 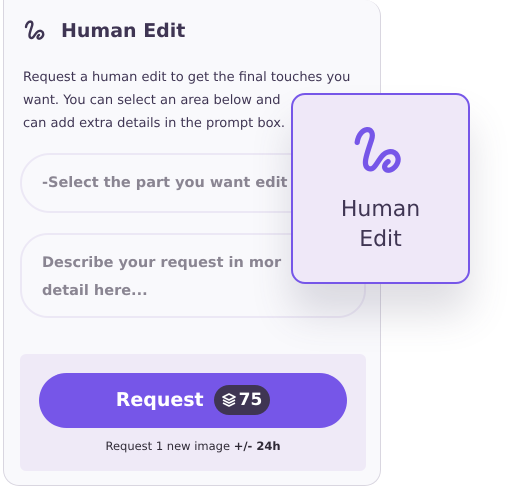 I want to click on request-button: Request 75, so click(x=193, y=400).